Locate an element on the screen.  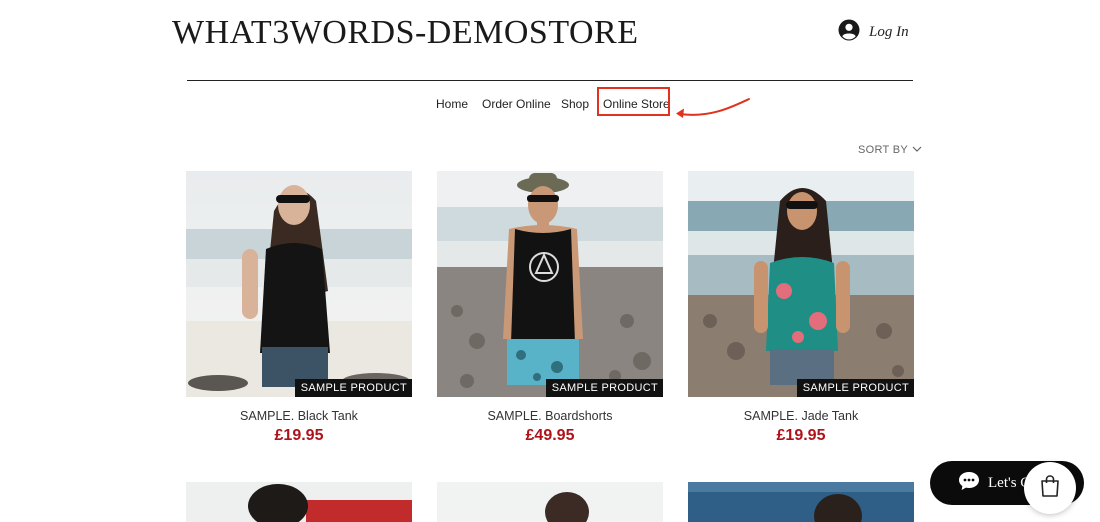
product-price: £49.95 is located at coordinates (550, 435).